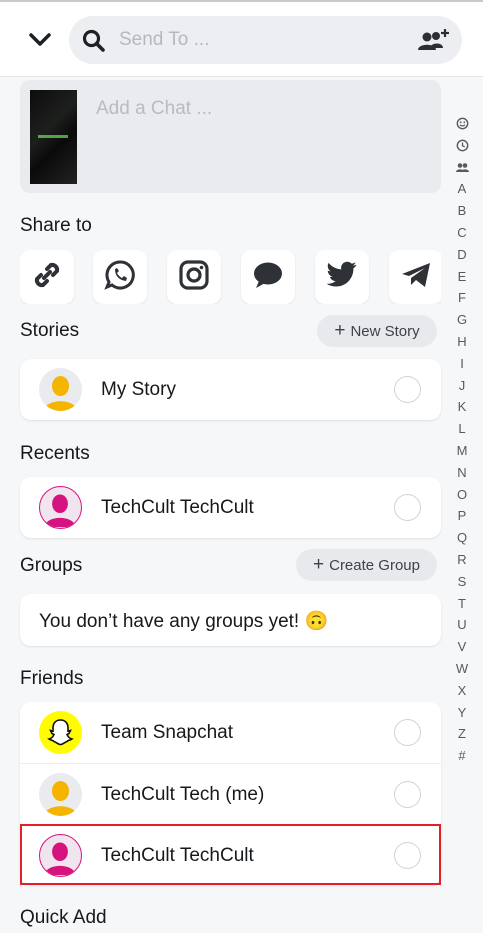 This screenshot has width=483, height=933. I want to click on message-bubble-icon, so click(268, 277).